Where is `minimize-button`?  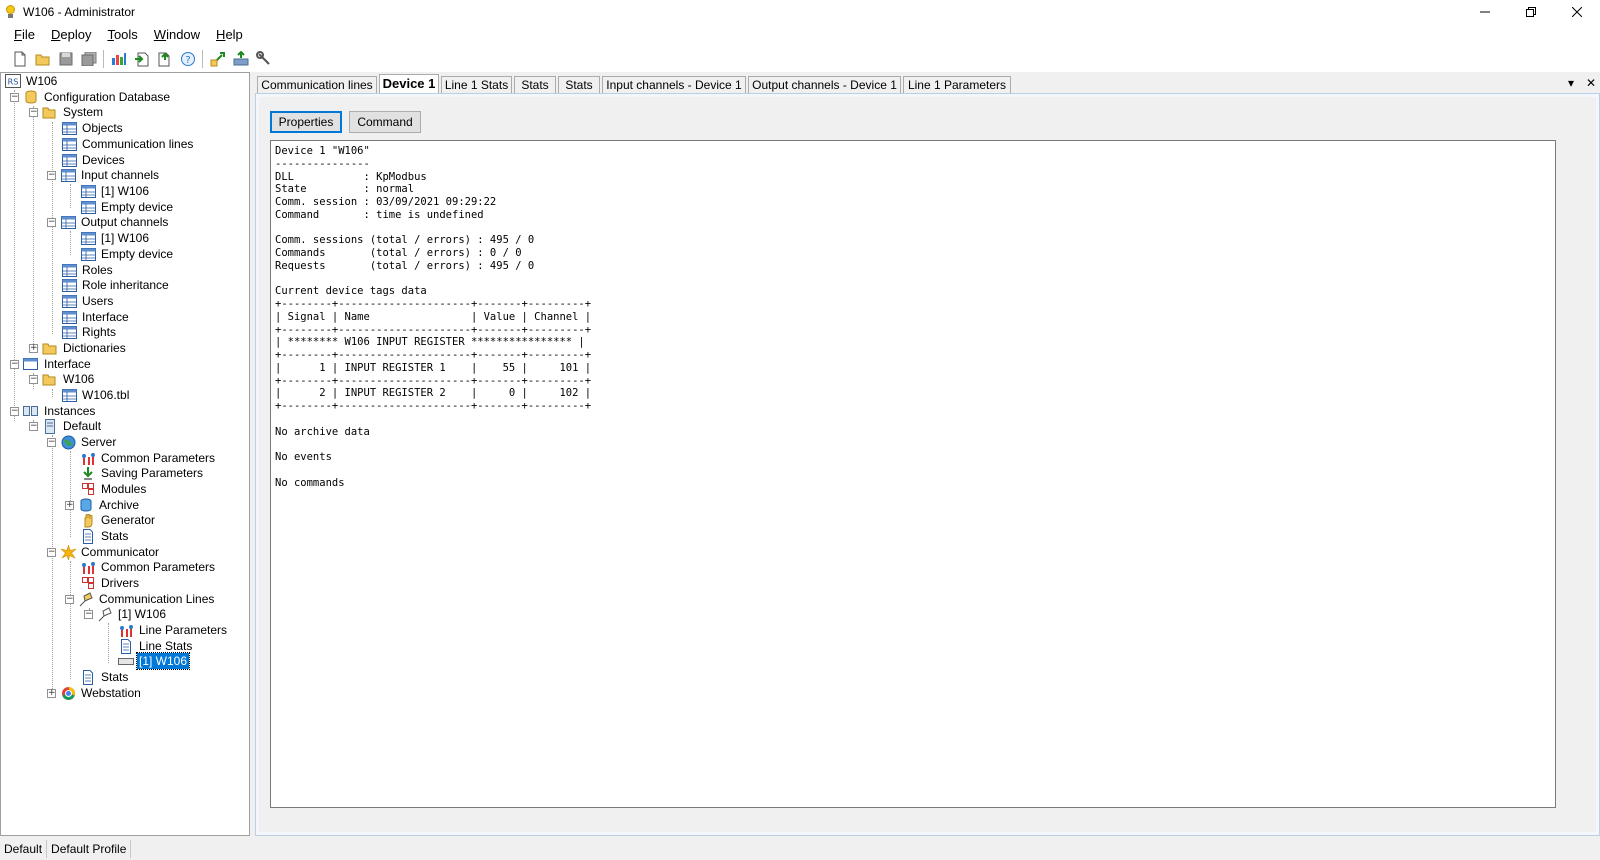
minimize-button is located at coordinates (1485, 12).